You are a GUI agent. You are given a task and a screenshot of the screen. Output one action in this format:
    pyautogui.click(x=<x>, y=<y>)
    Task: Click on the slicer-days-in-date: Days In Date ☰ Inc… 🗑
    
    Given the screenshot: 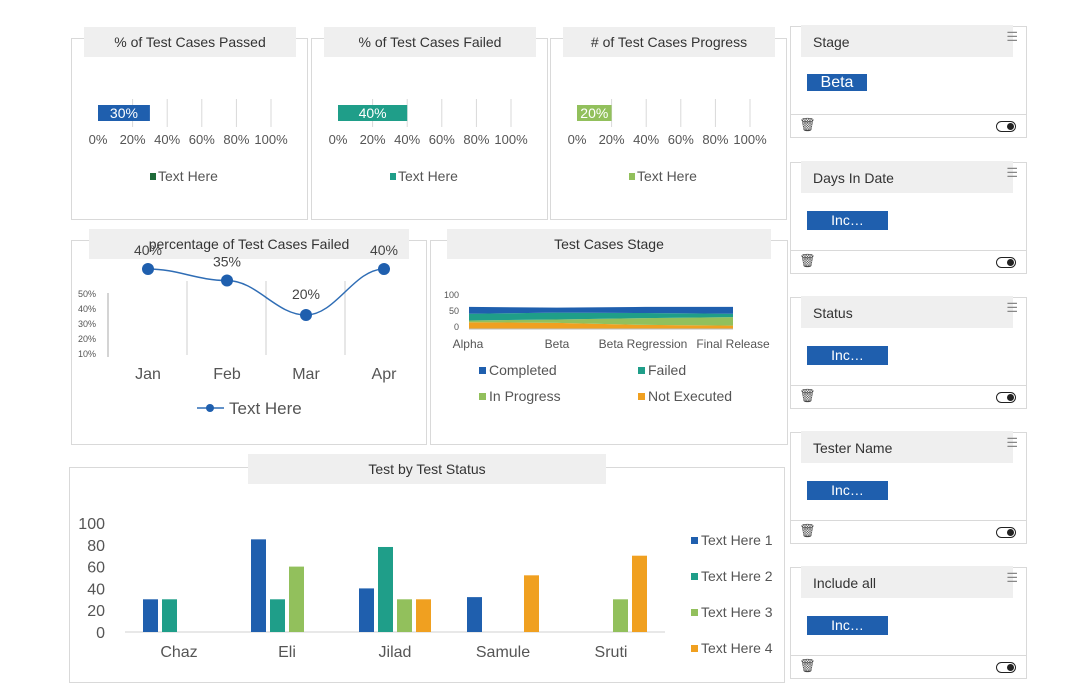 What is the action you would take?
    pyautogui.click(x=908, y=217)
    